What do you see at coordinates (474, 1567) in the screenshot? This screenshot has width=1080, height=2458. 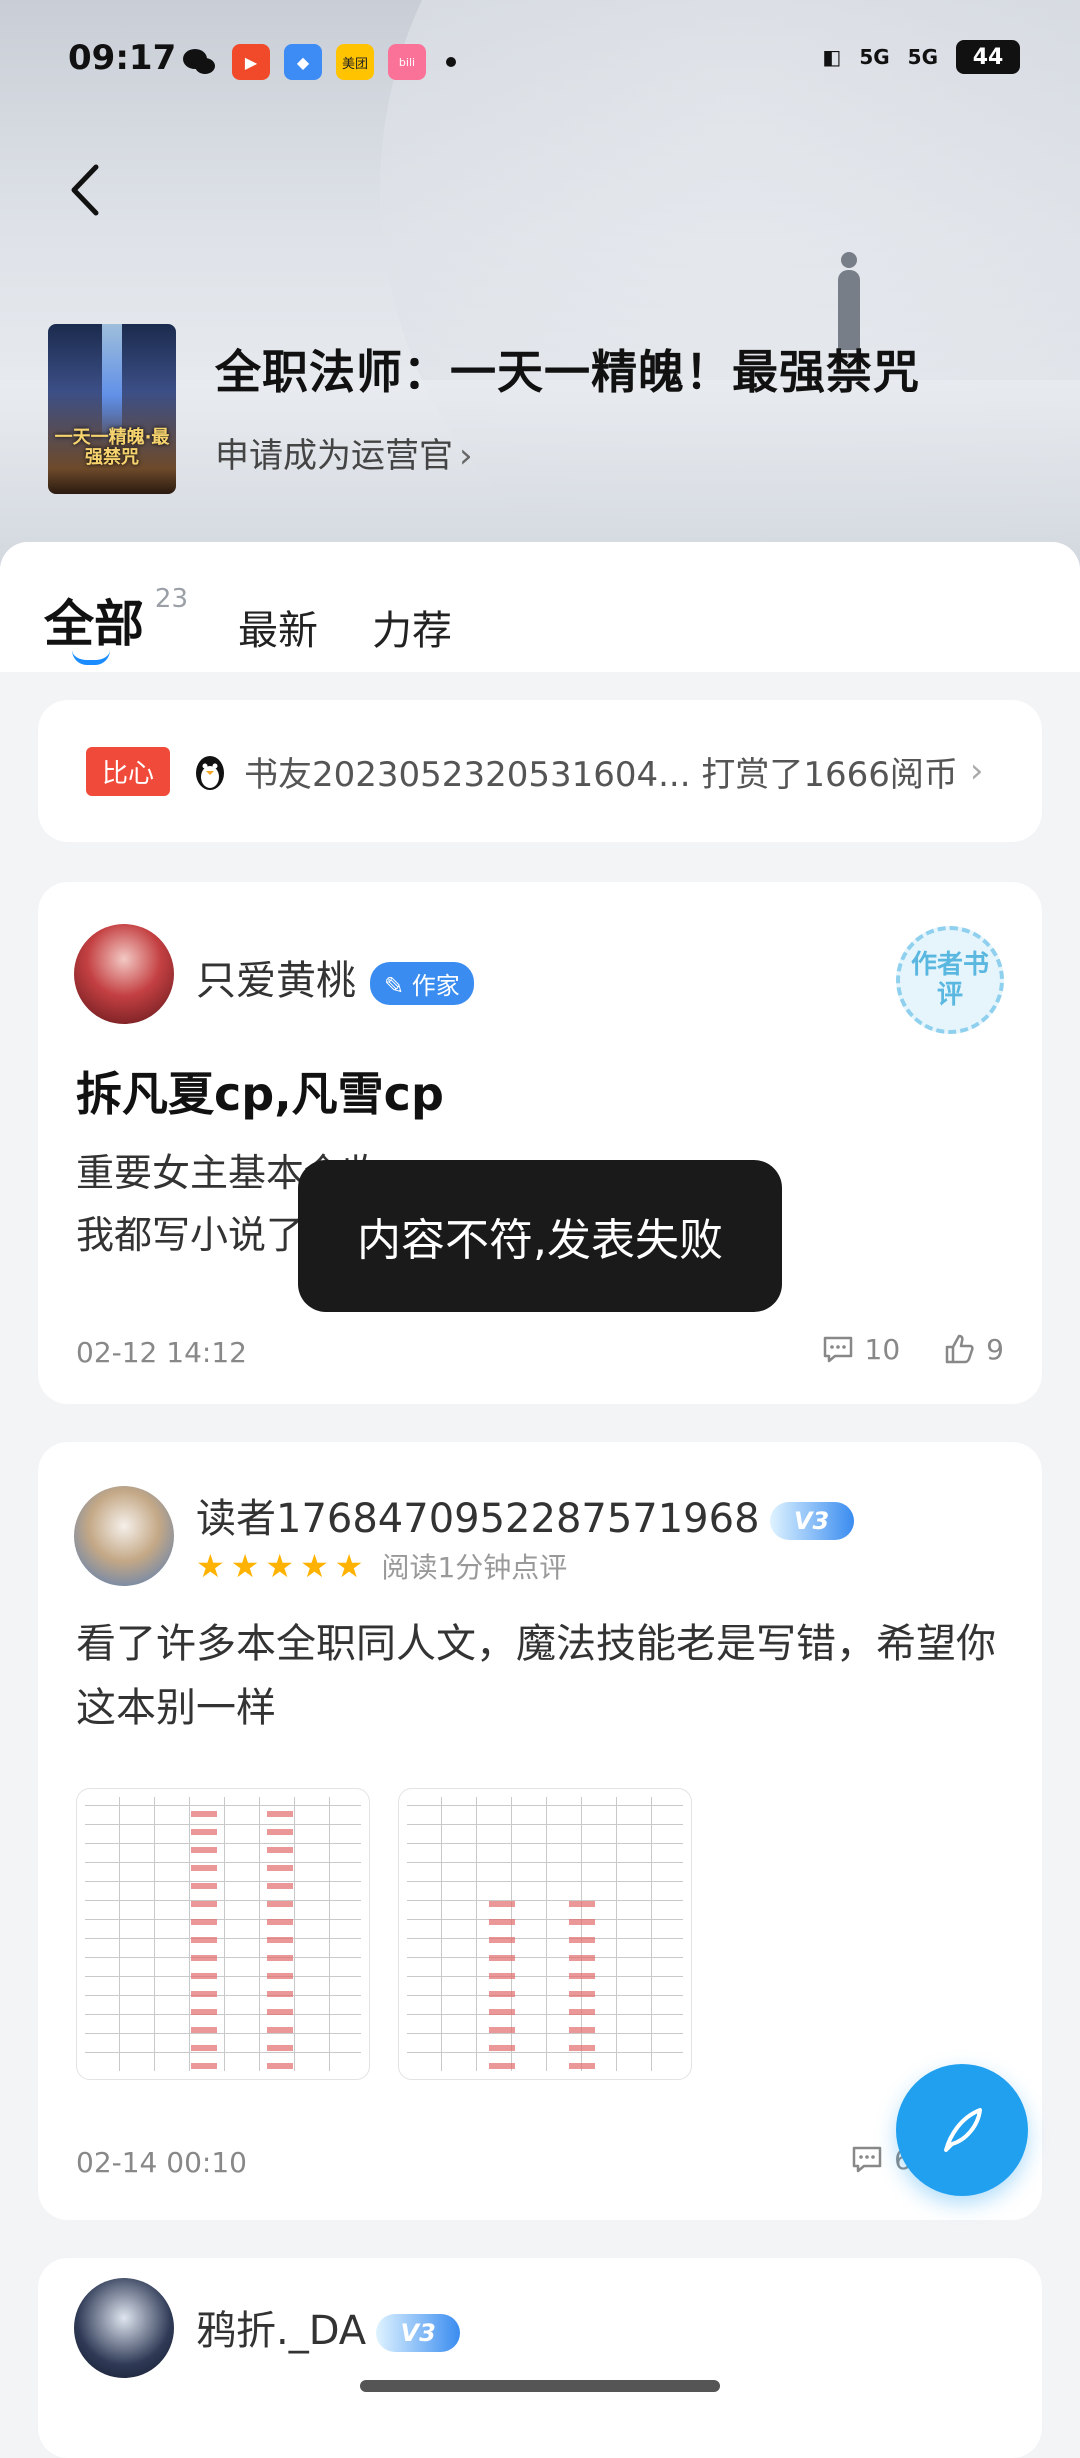 I see `rating-note: 阅读1分钟点评` at bounding box center [474, 1567].